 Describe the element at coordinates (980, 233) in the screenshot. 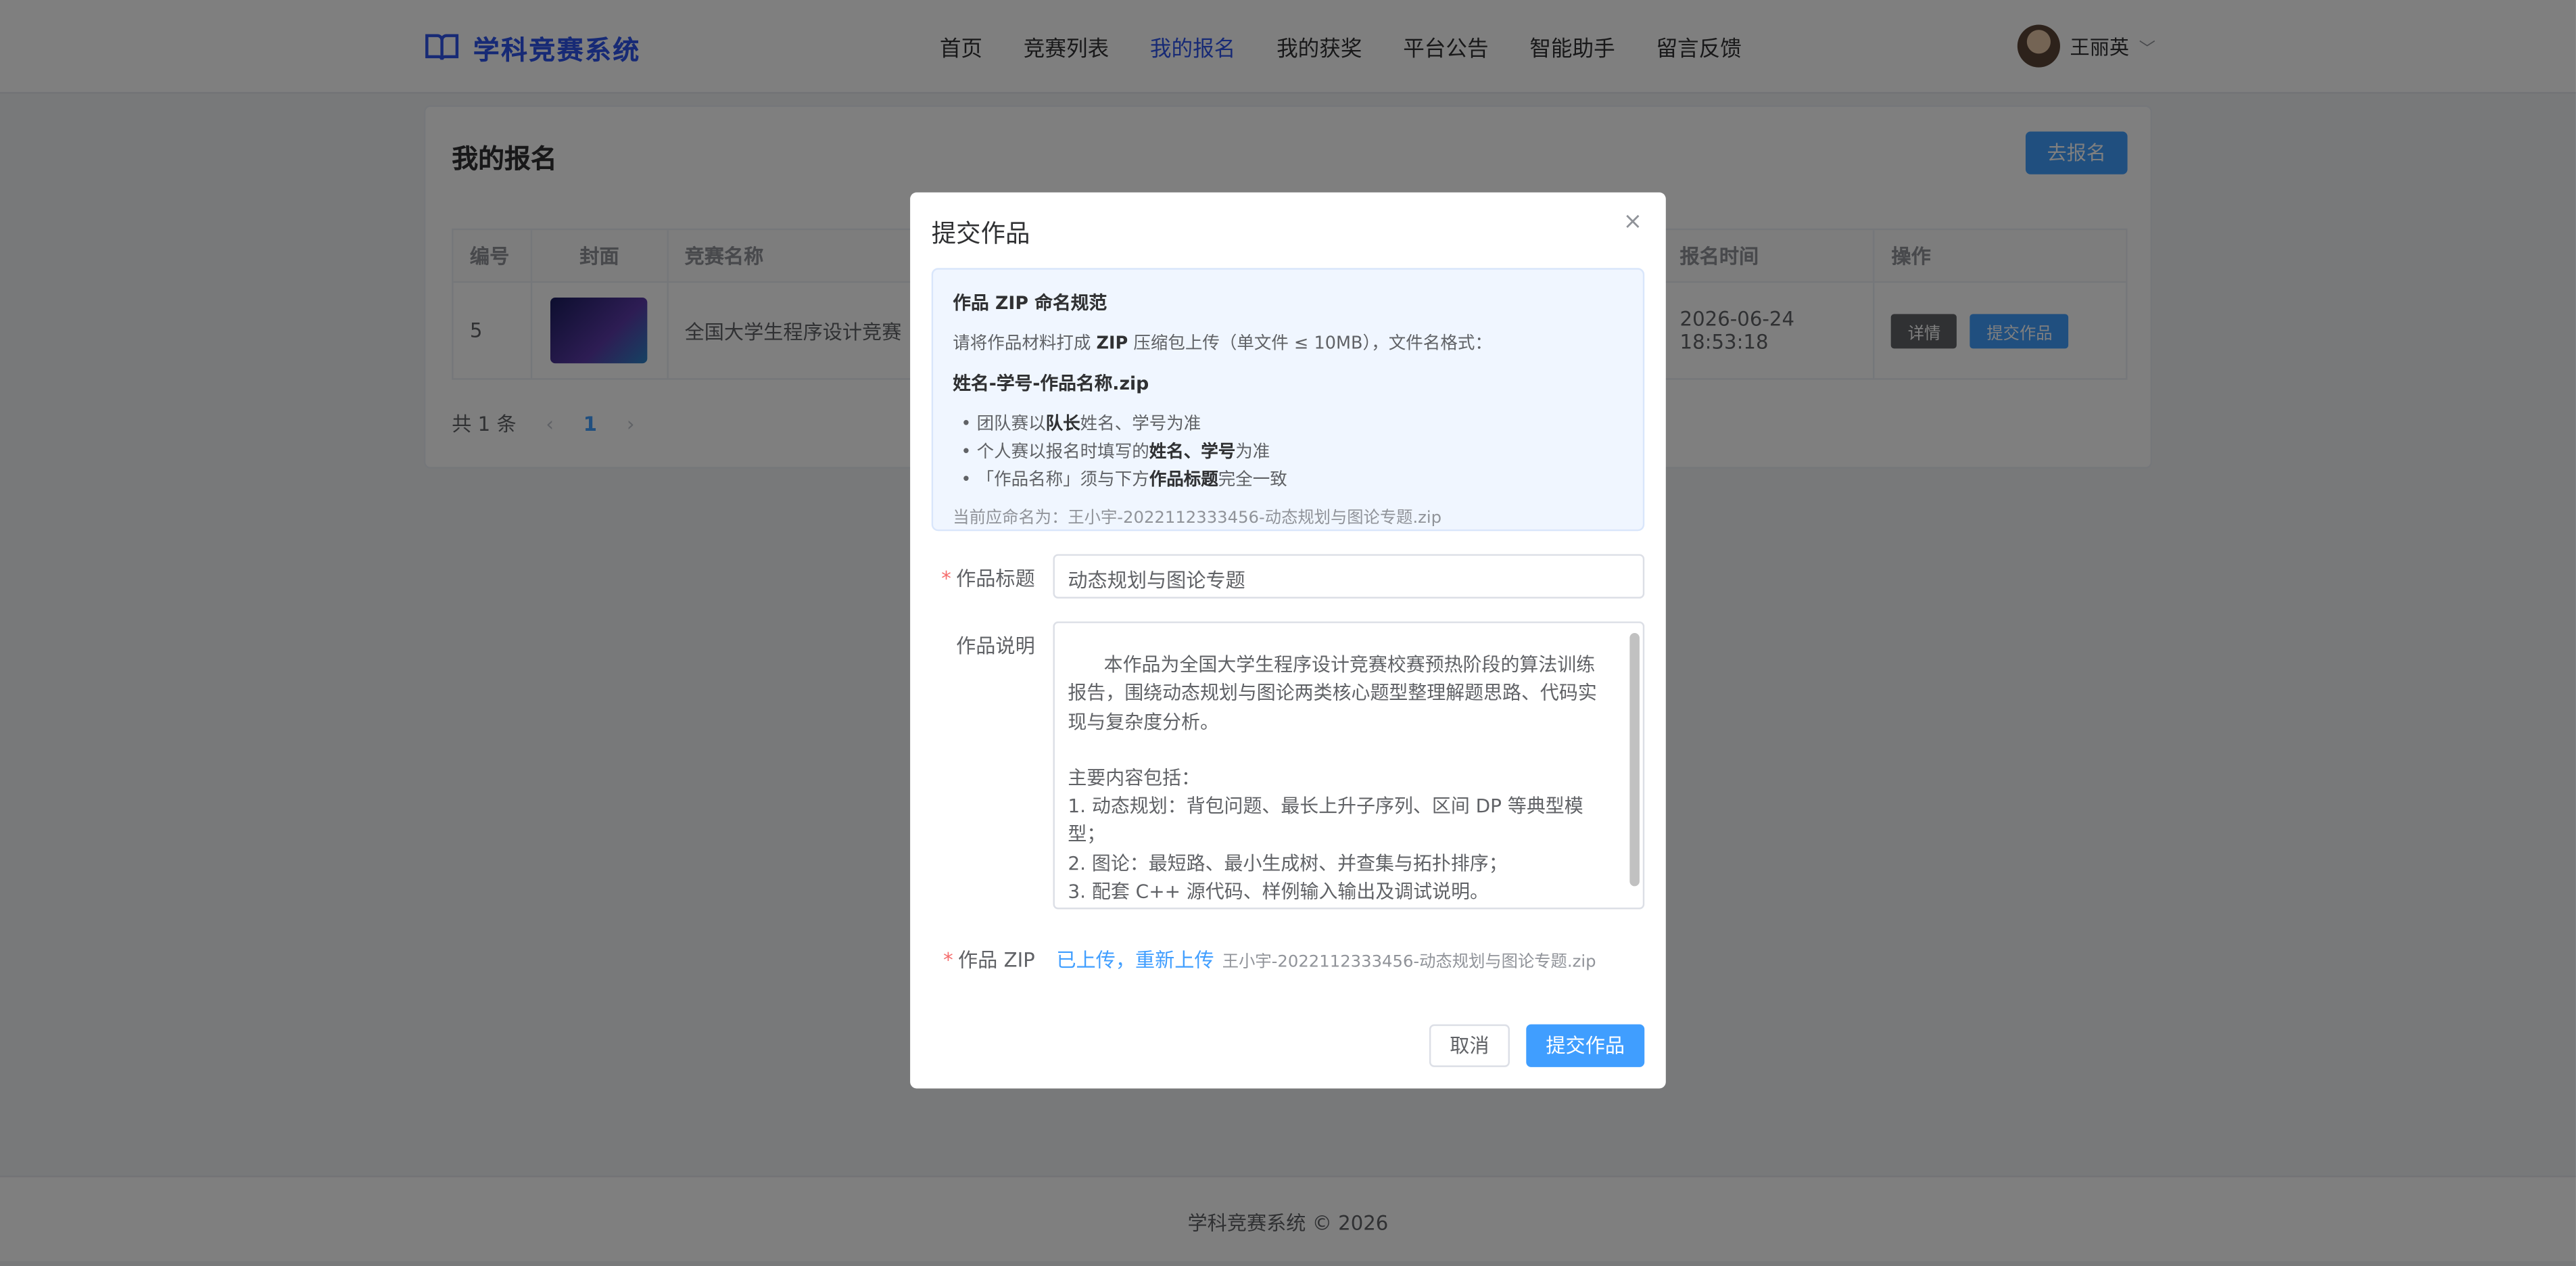

I see `dialog-title: 提交作品` at that location.